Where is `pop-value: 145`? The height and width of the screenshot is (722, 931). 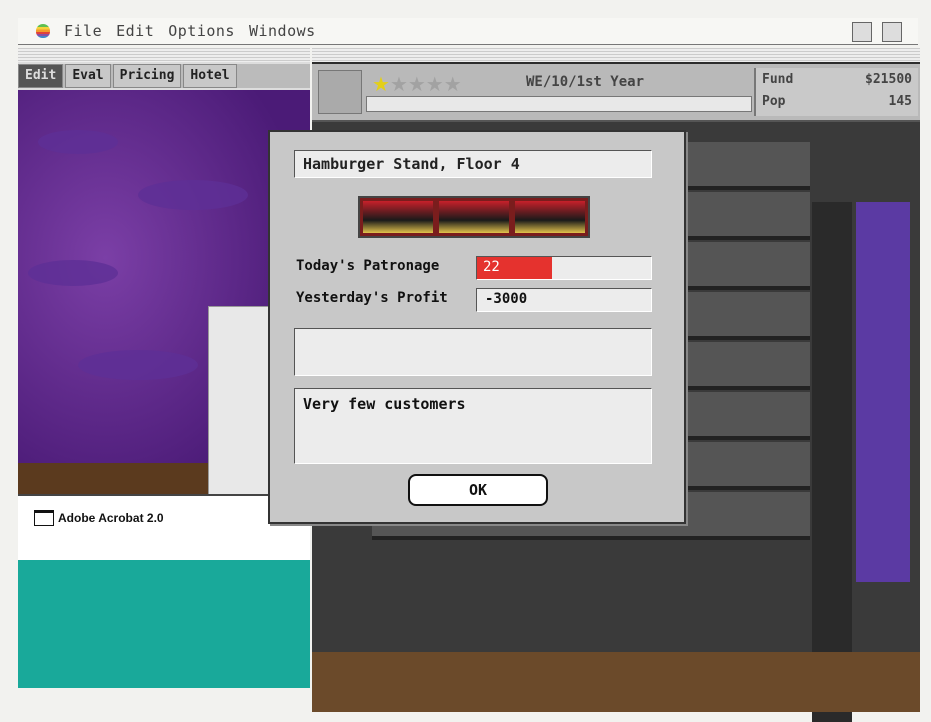
pop-value: 145 is located at coordinates (900, 101).